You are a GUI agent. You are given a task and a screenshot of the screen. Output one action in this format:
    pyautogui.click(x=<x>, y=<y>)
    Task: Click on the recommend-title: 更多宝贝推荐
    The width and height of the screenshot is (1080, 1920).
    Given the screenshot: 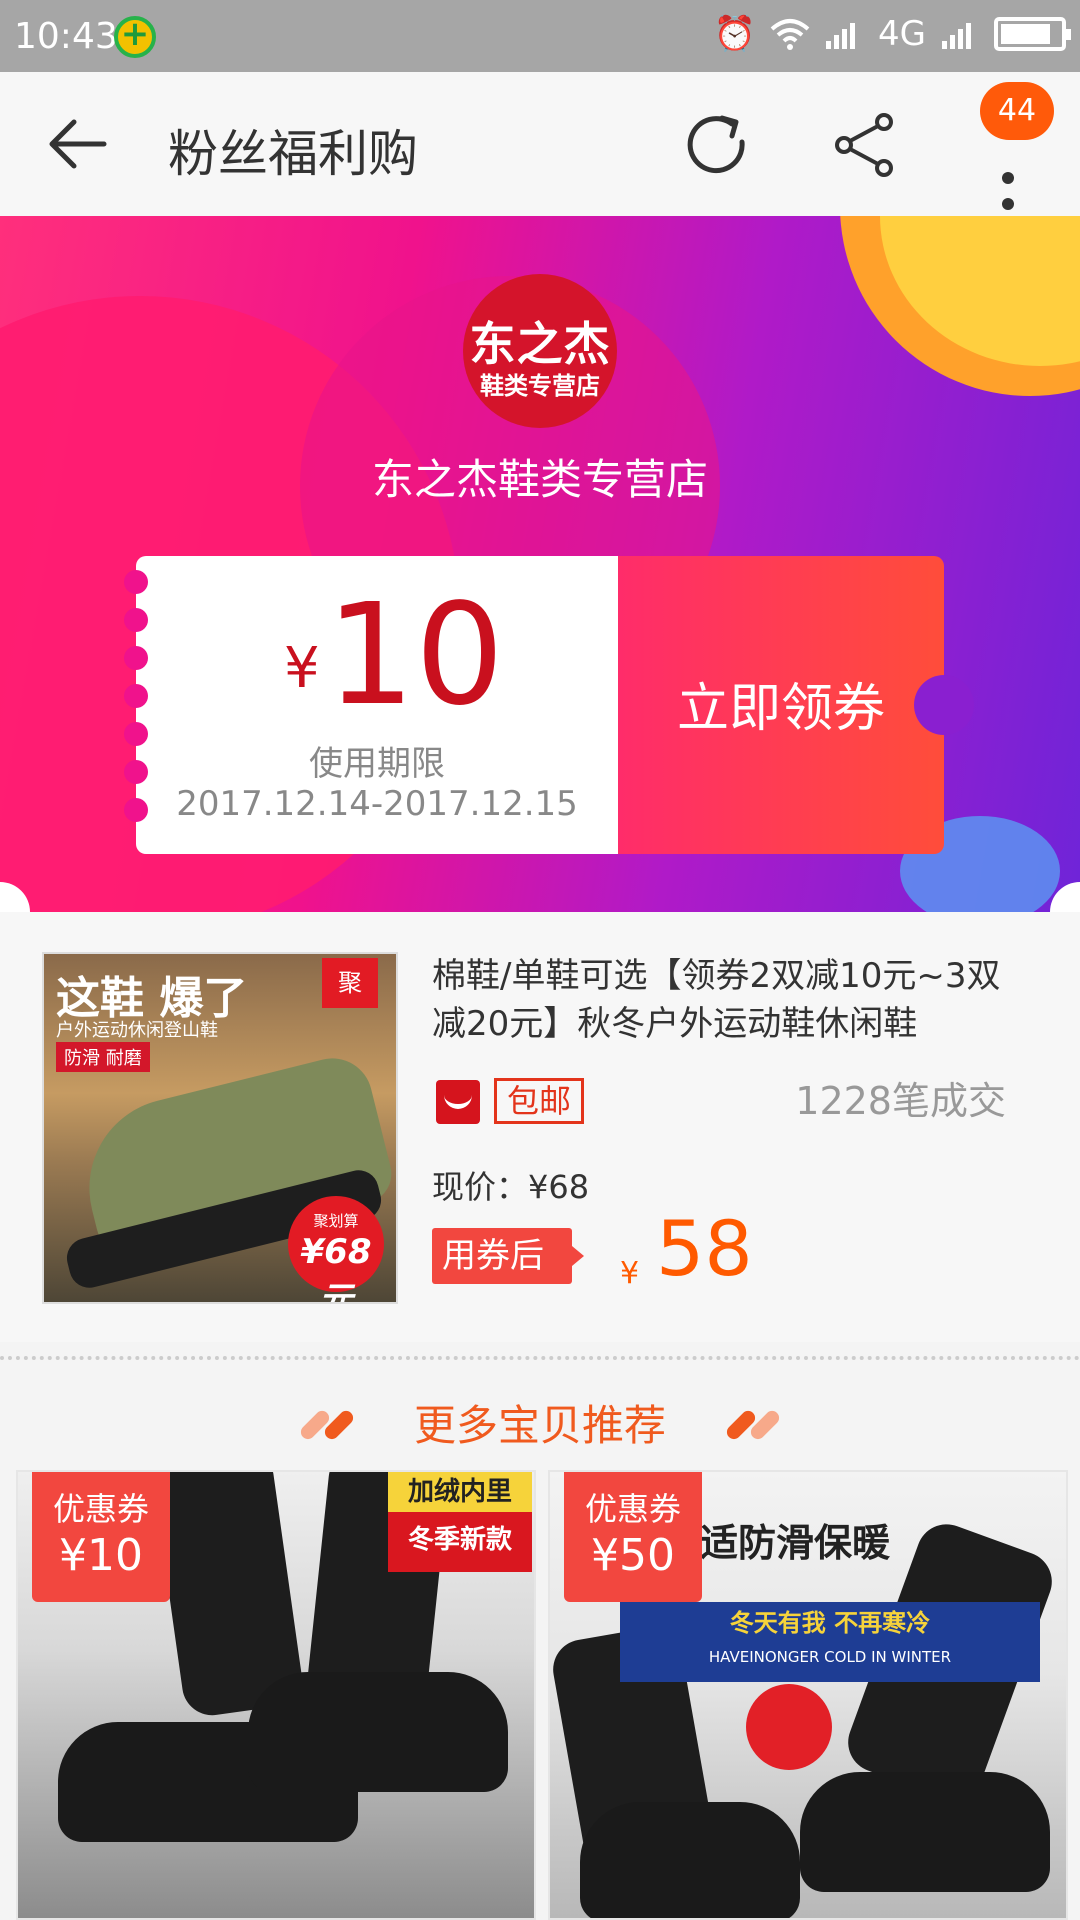 What is the action you would take?
    pyautogui.click(x=539, y=1425)
    